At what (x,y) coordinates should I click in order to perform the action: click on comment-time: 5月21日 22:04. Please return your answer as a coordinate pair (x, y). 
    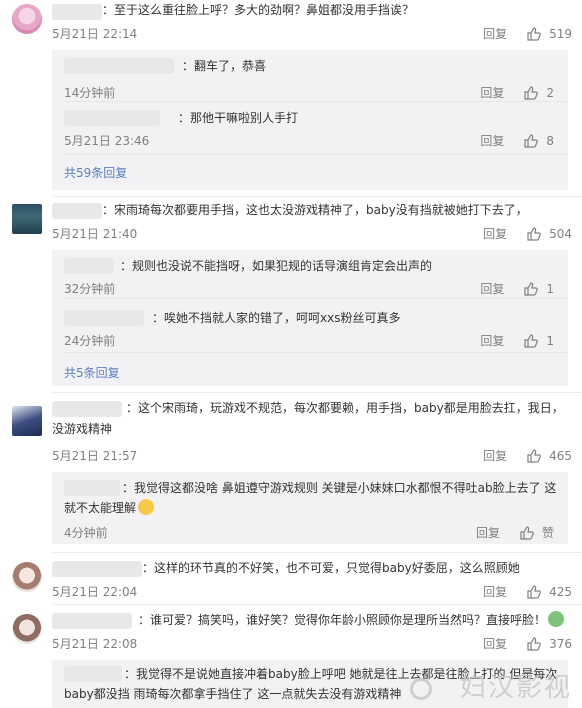
    Looking at the image, I should click on (95, 592).